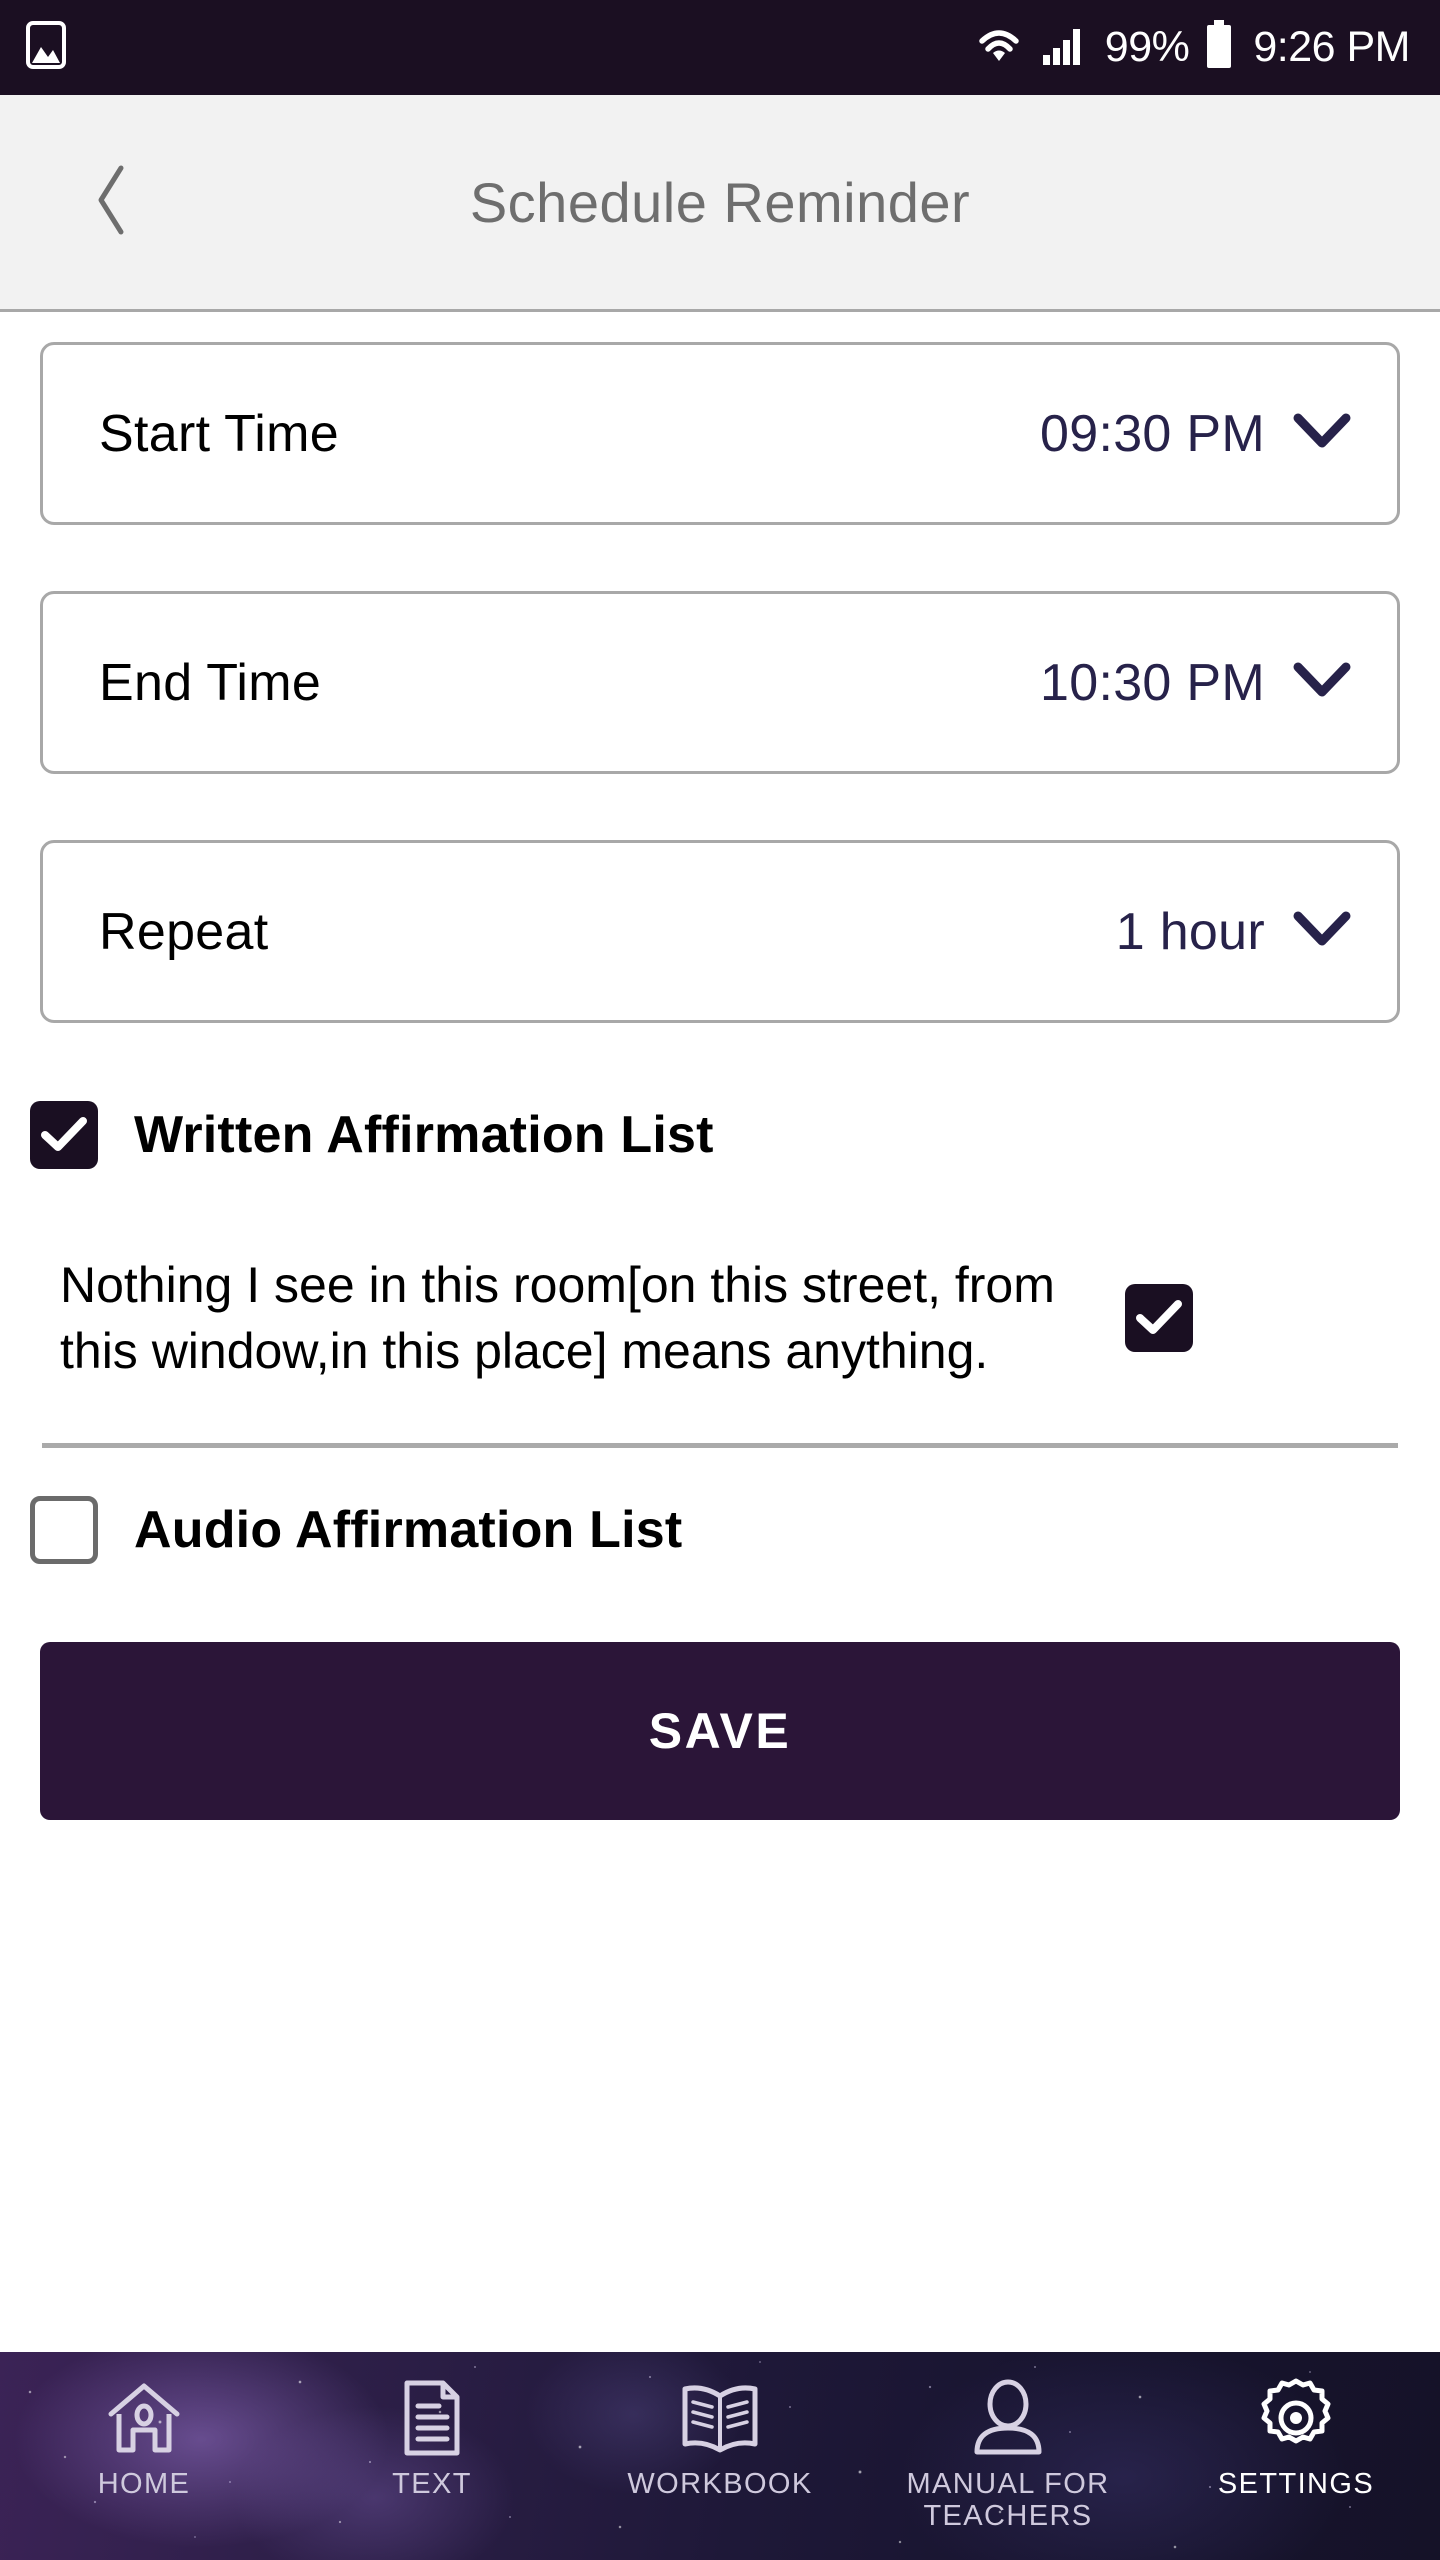  Describe the element at coordinates (144, 2418) in the screenshot. I see `home-icon` at that location.